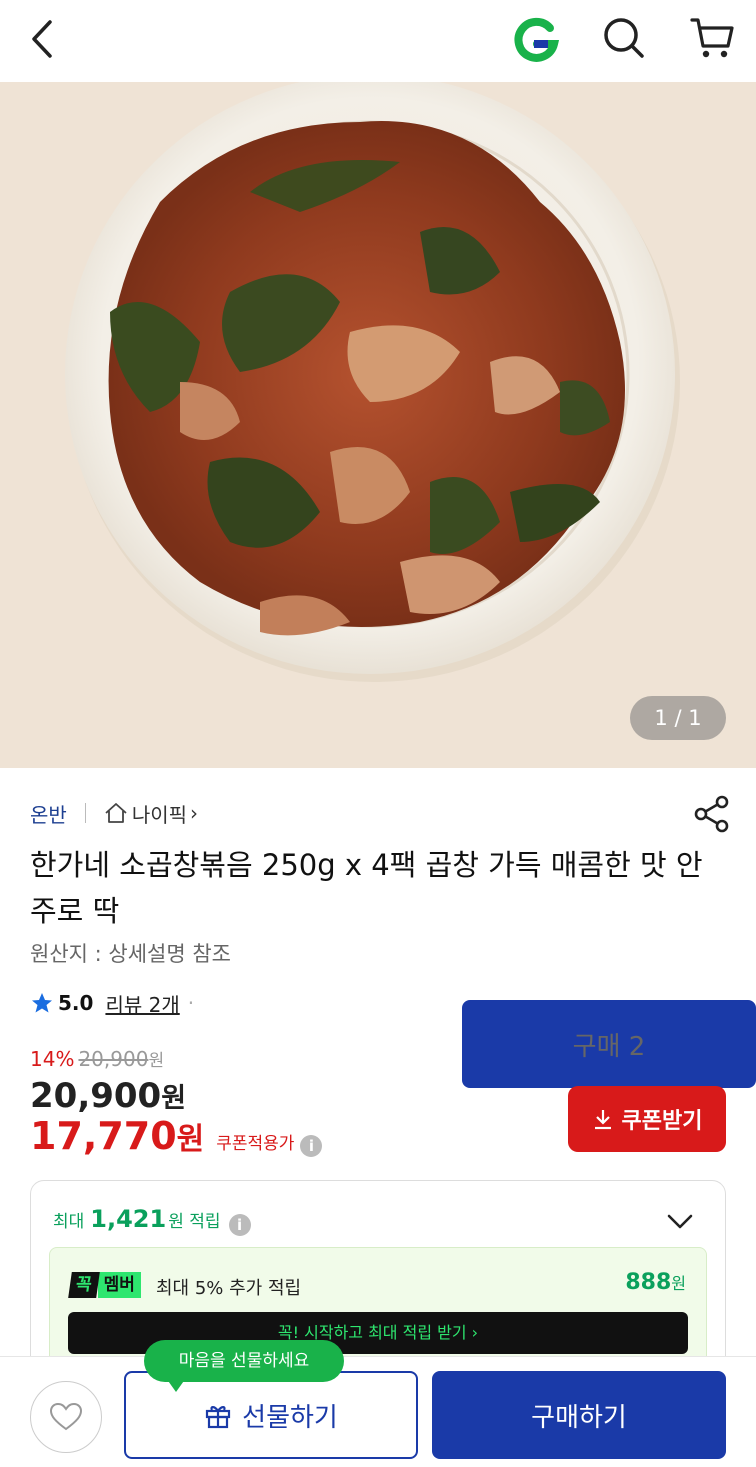 The image size is (756, 1467). I want to click on member-points-value: 888, so click(648, 1282).